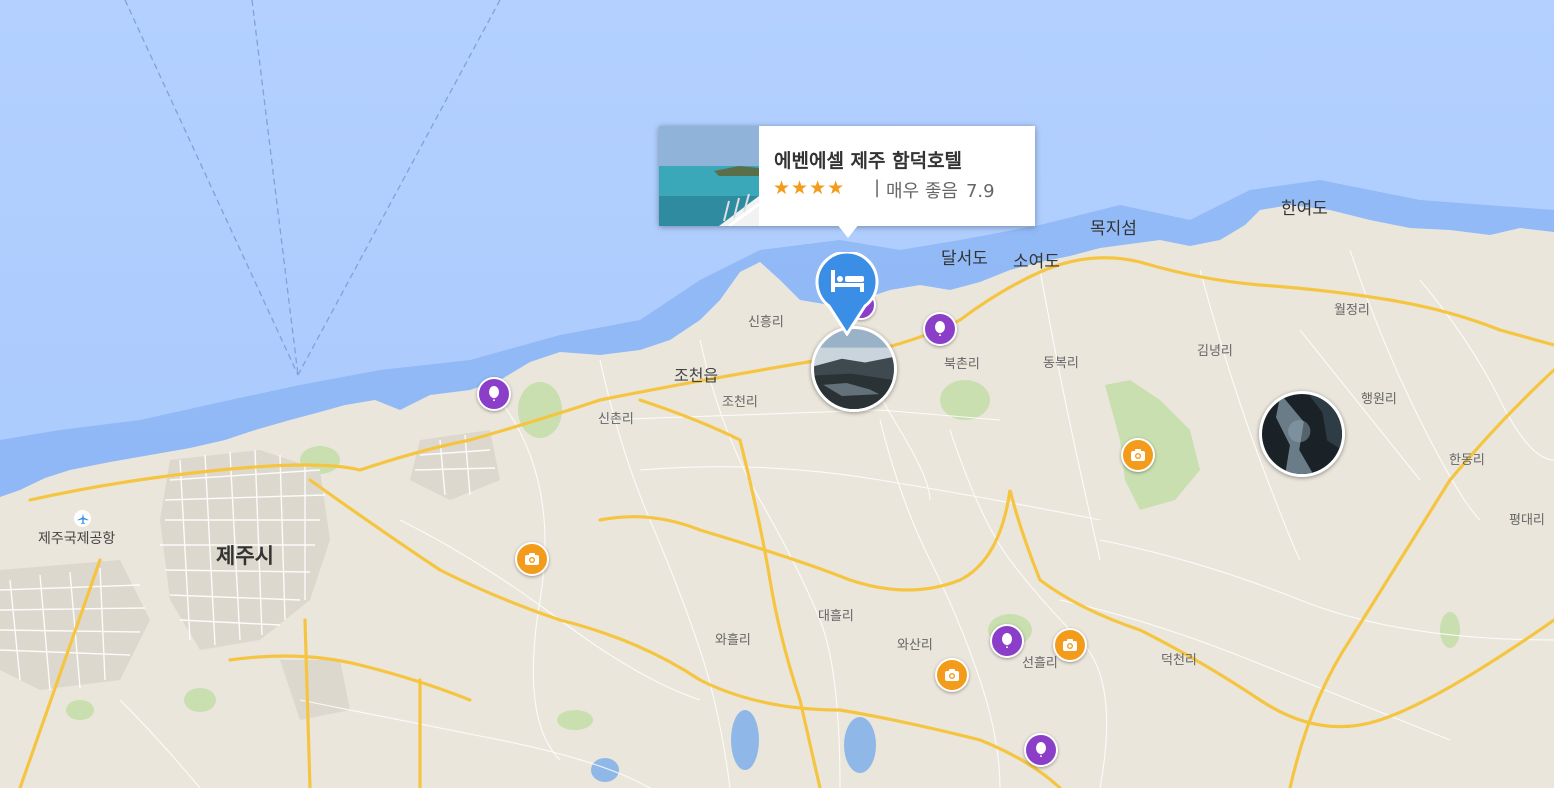 The image size is (1554, 788). Describe the element at coordinates (733, 640) in the screenshot. I see `label-waheul-ri: 와흘리` at that location.